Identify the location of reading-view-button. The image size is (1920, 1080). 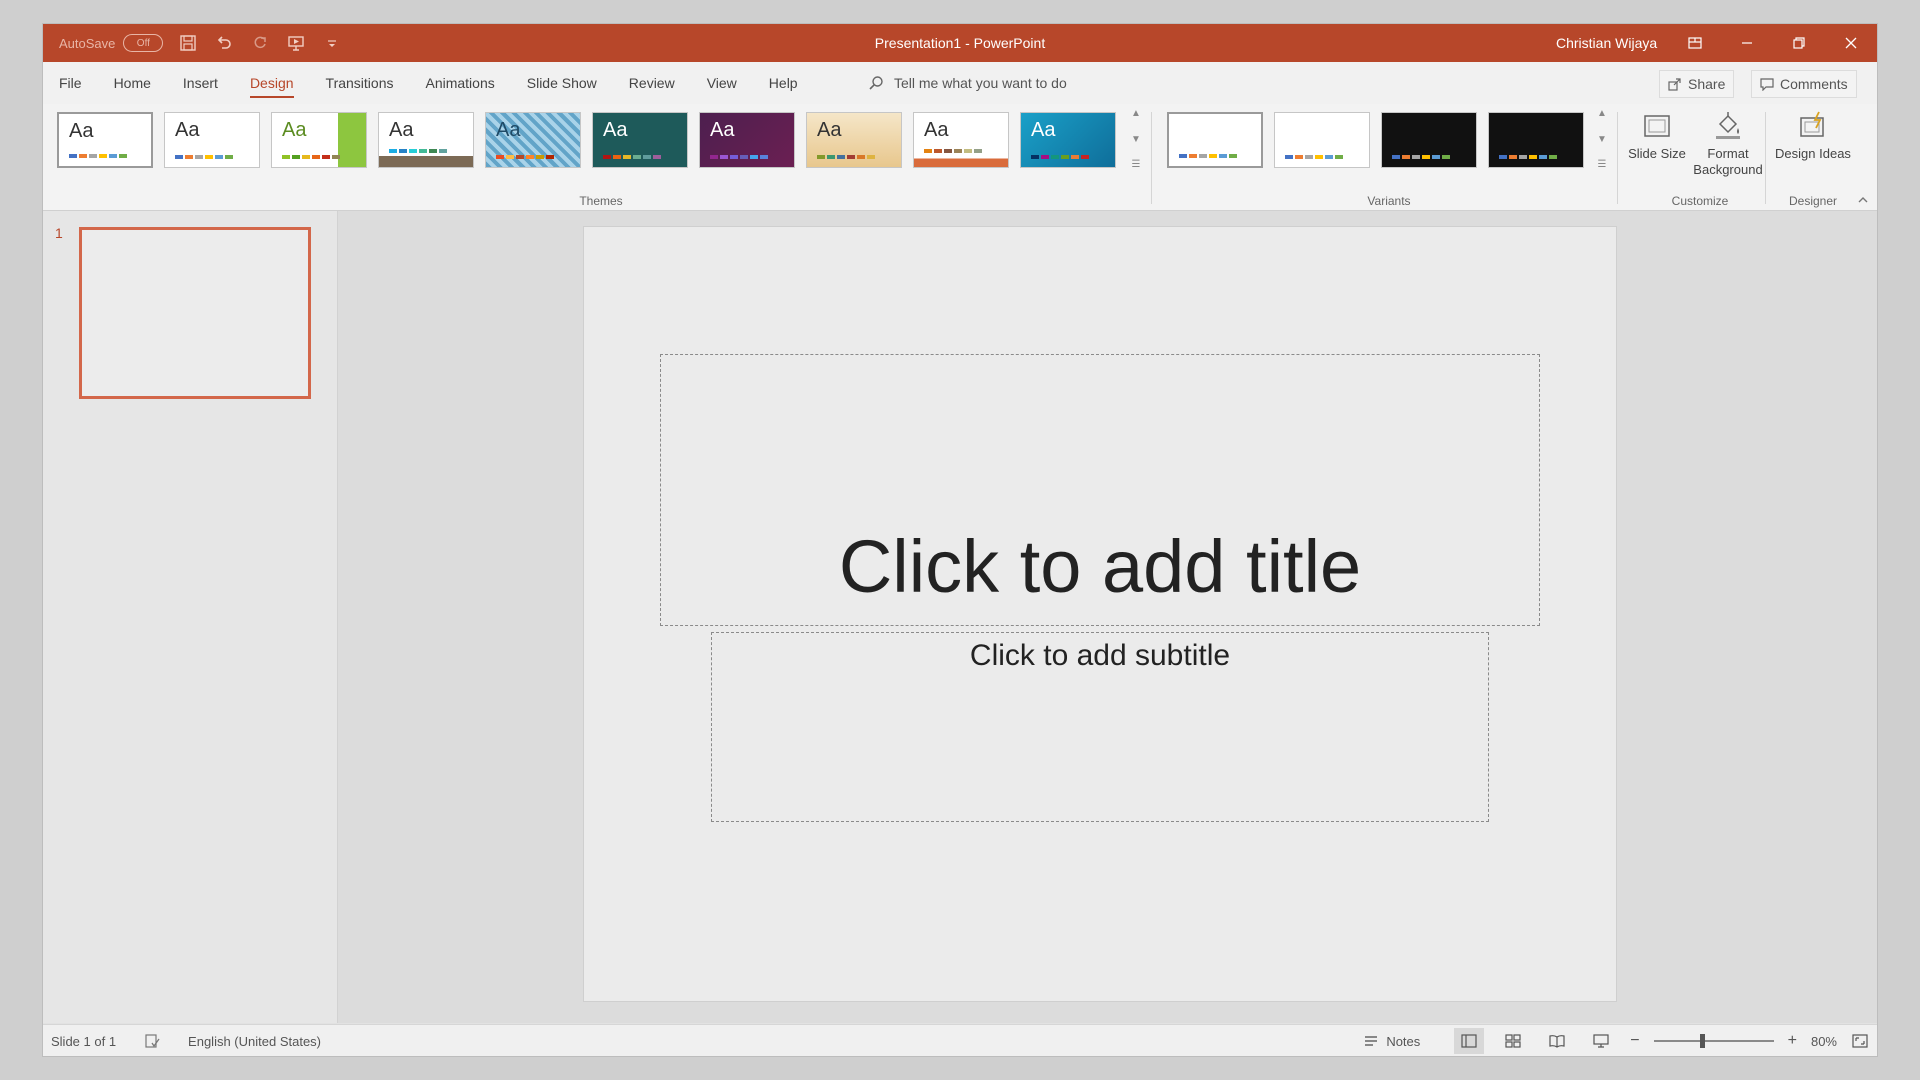
(1557, 1041).